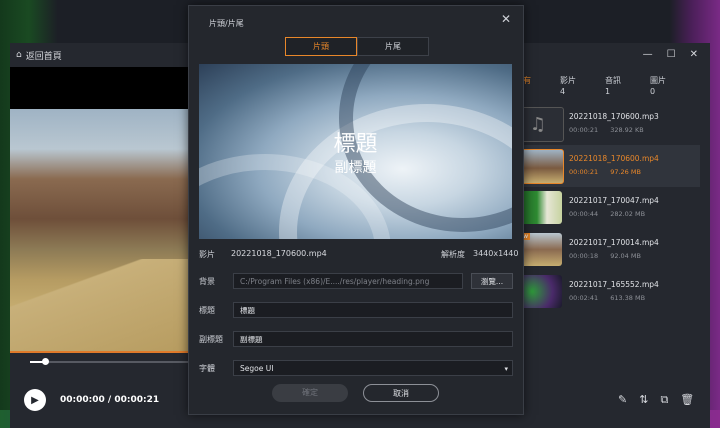 This screenshot has width=720, height=428. I want to click on tab-video: 影片 4, so click(582, 86).